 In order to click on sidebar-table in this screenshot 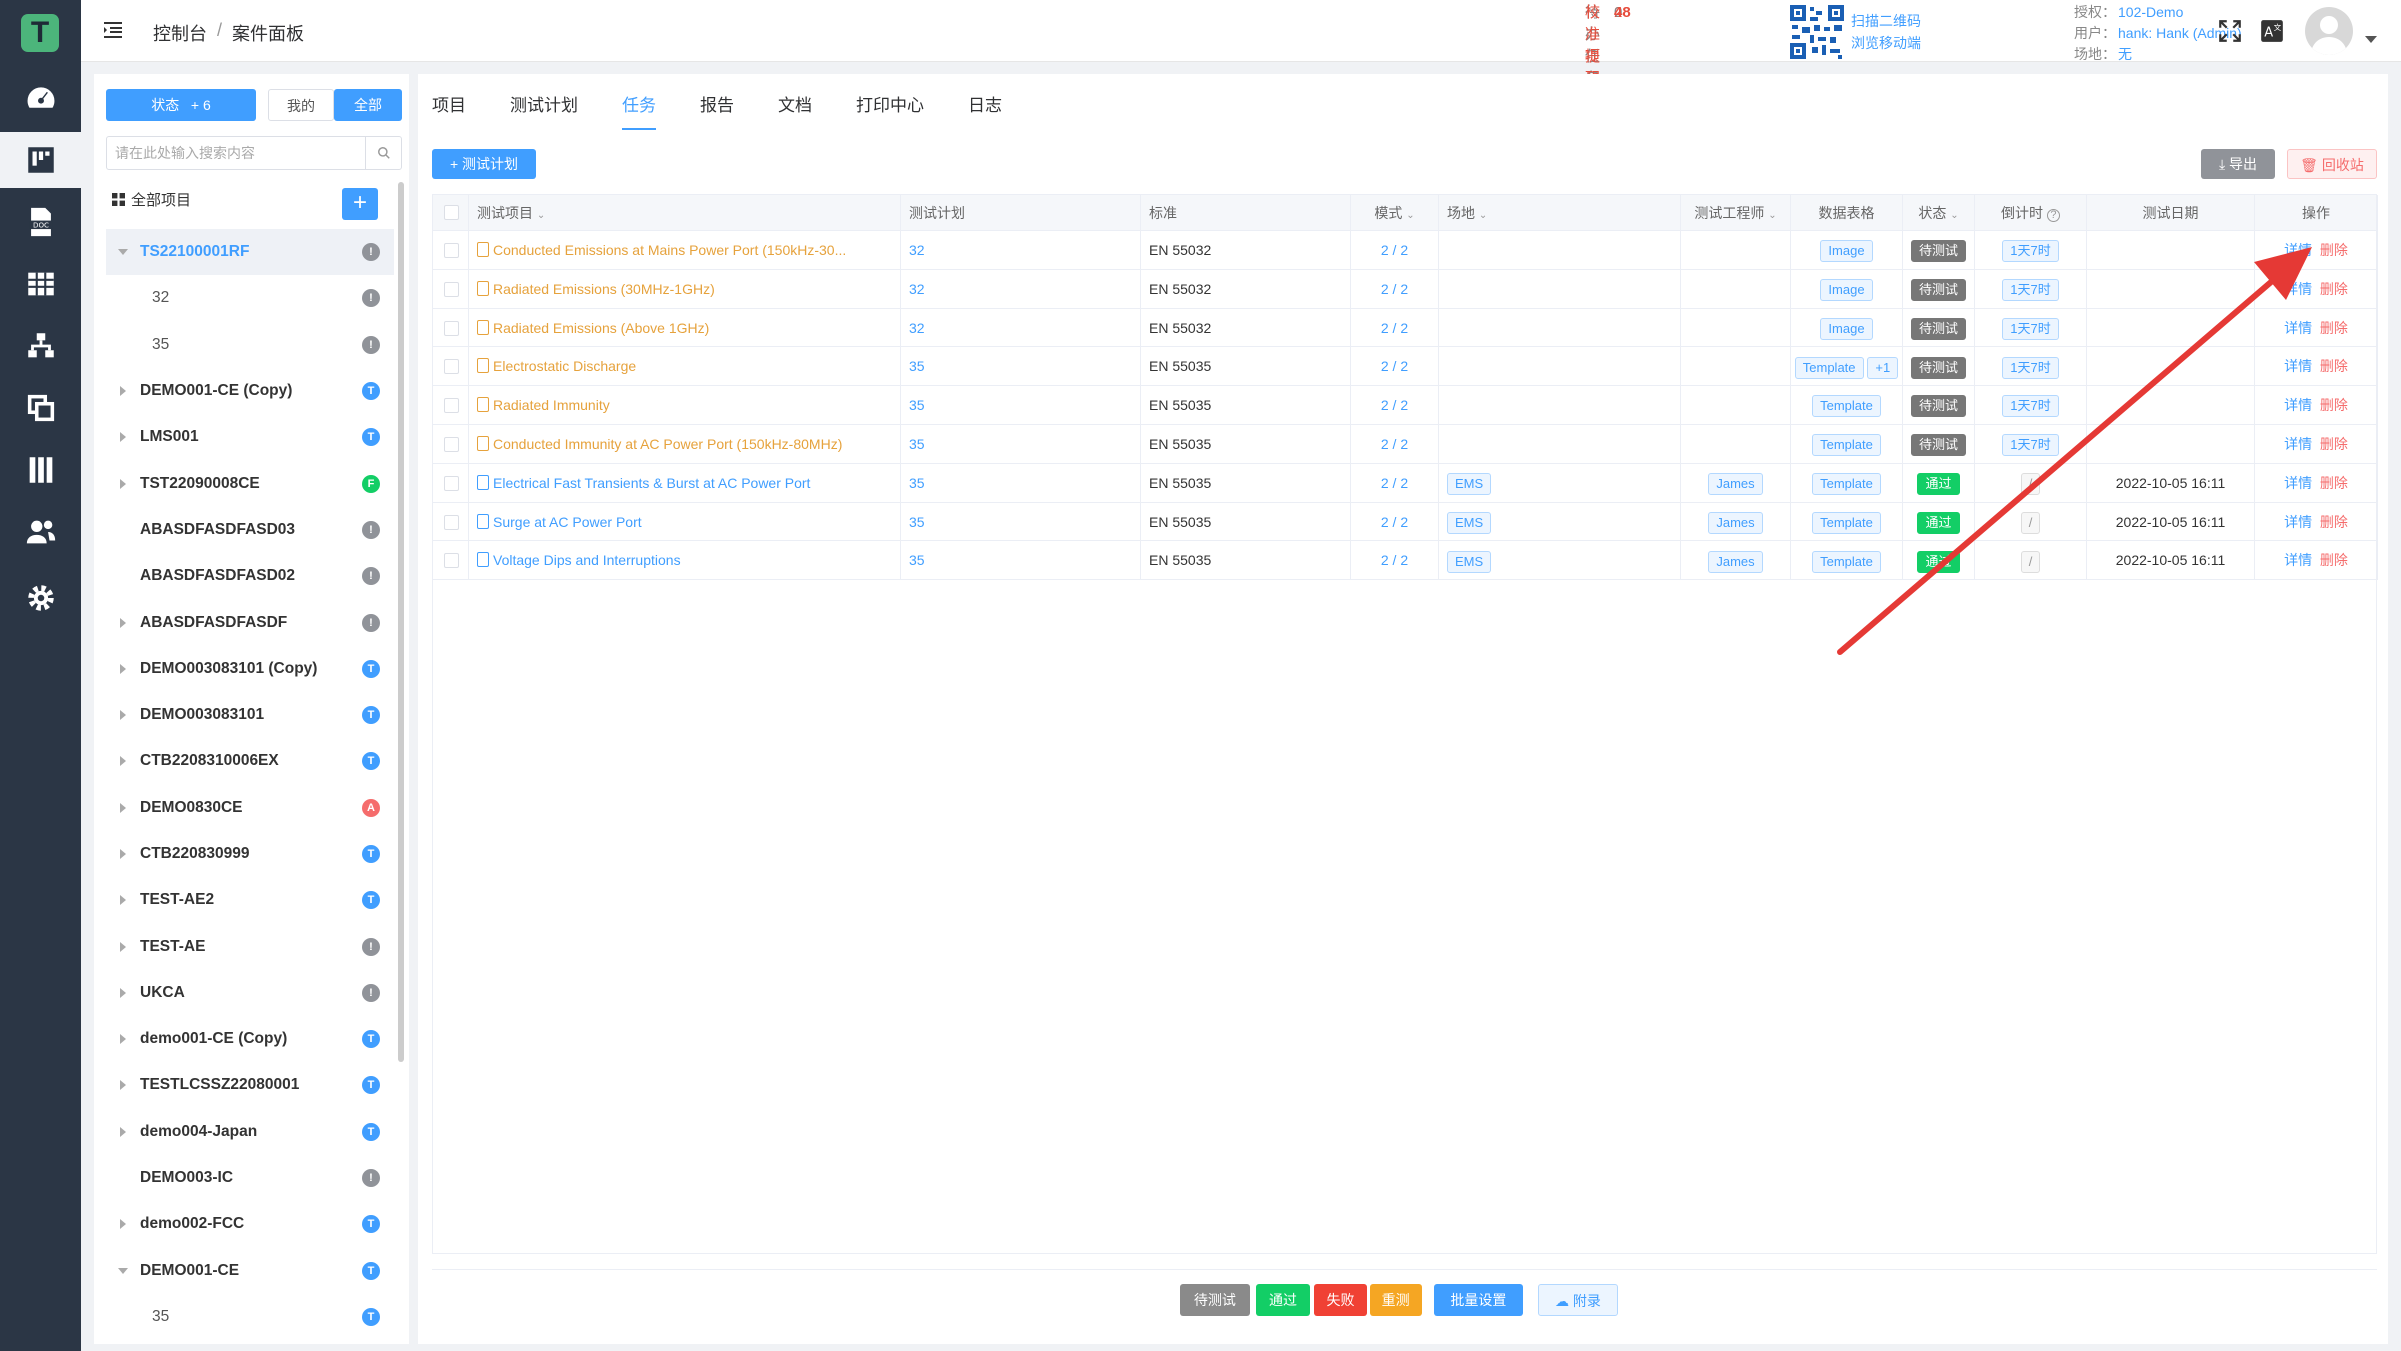, I will do `click(40, 284)`.